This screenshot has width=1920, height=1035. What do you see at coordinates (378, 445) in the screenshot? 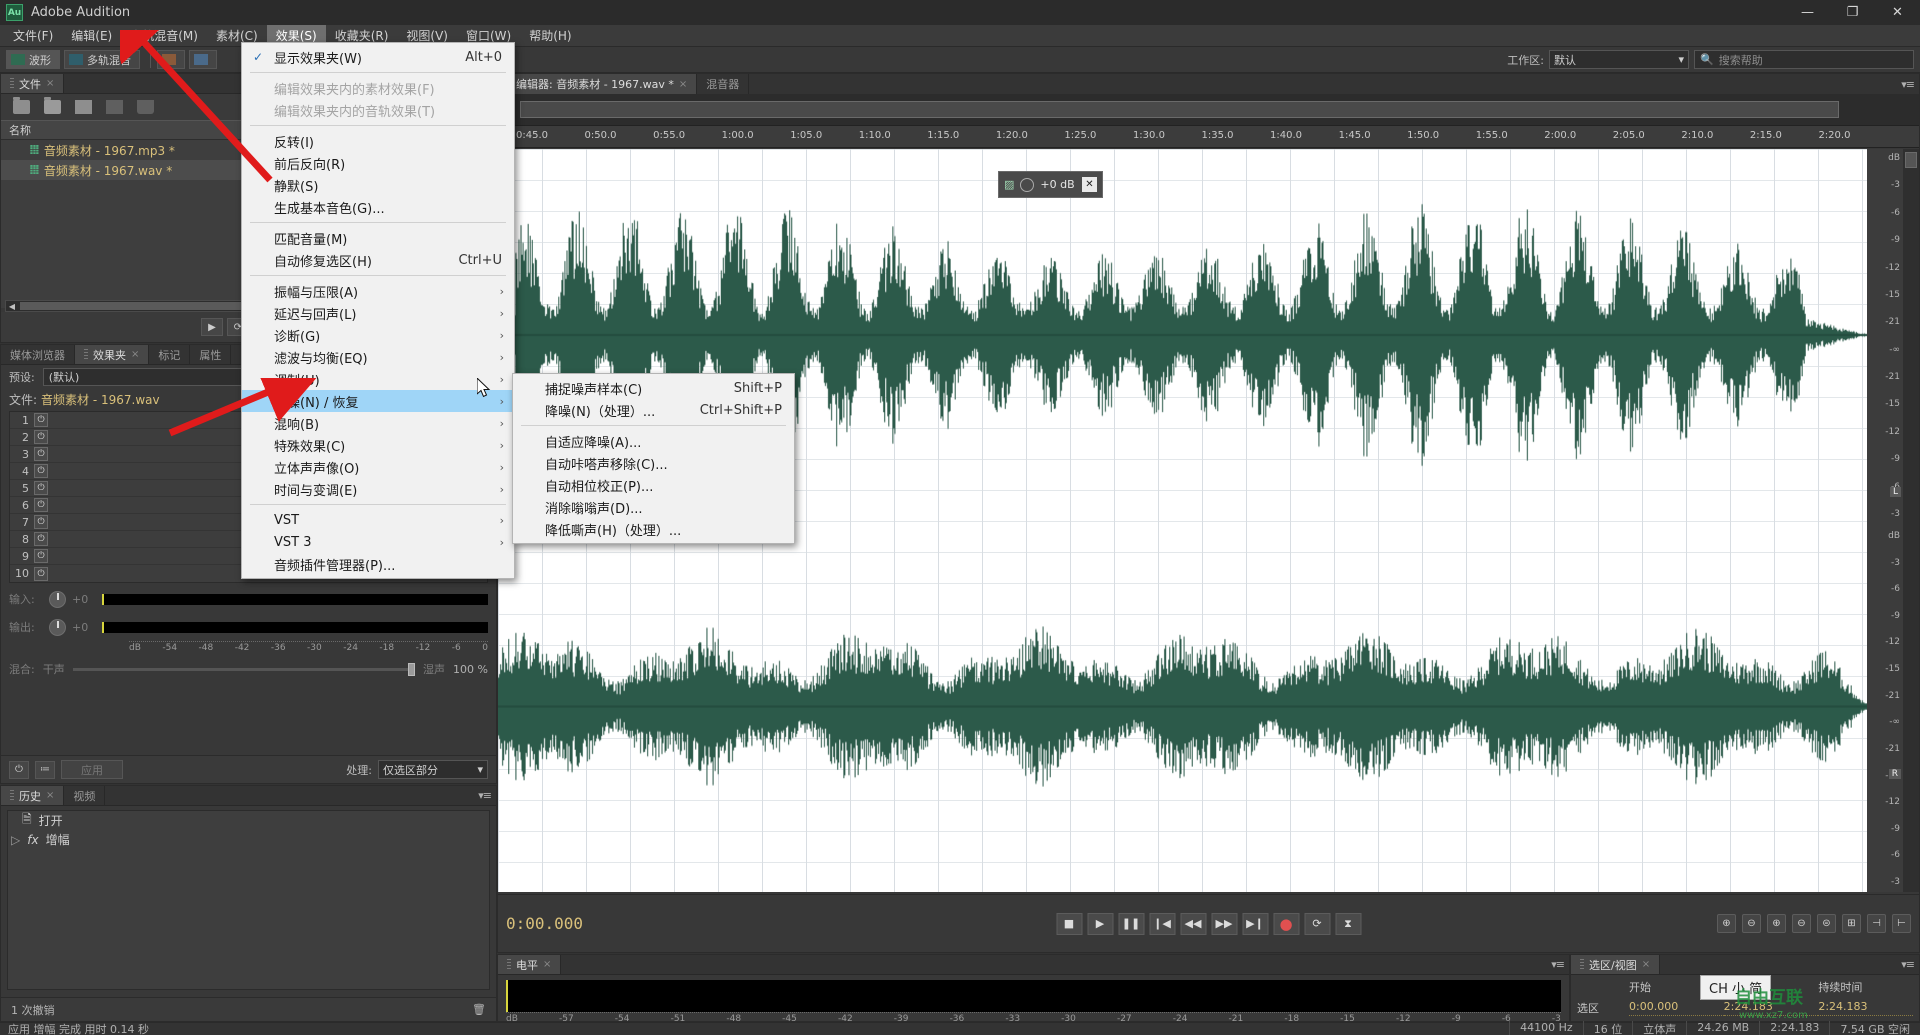
I see `menu-item: 特殊效果(C) ›` at bounding box center [378, 445].